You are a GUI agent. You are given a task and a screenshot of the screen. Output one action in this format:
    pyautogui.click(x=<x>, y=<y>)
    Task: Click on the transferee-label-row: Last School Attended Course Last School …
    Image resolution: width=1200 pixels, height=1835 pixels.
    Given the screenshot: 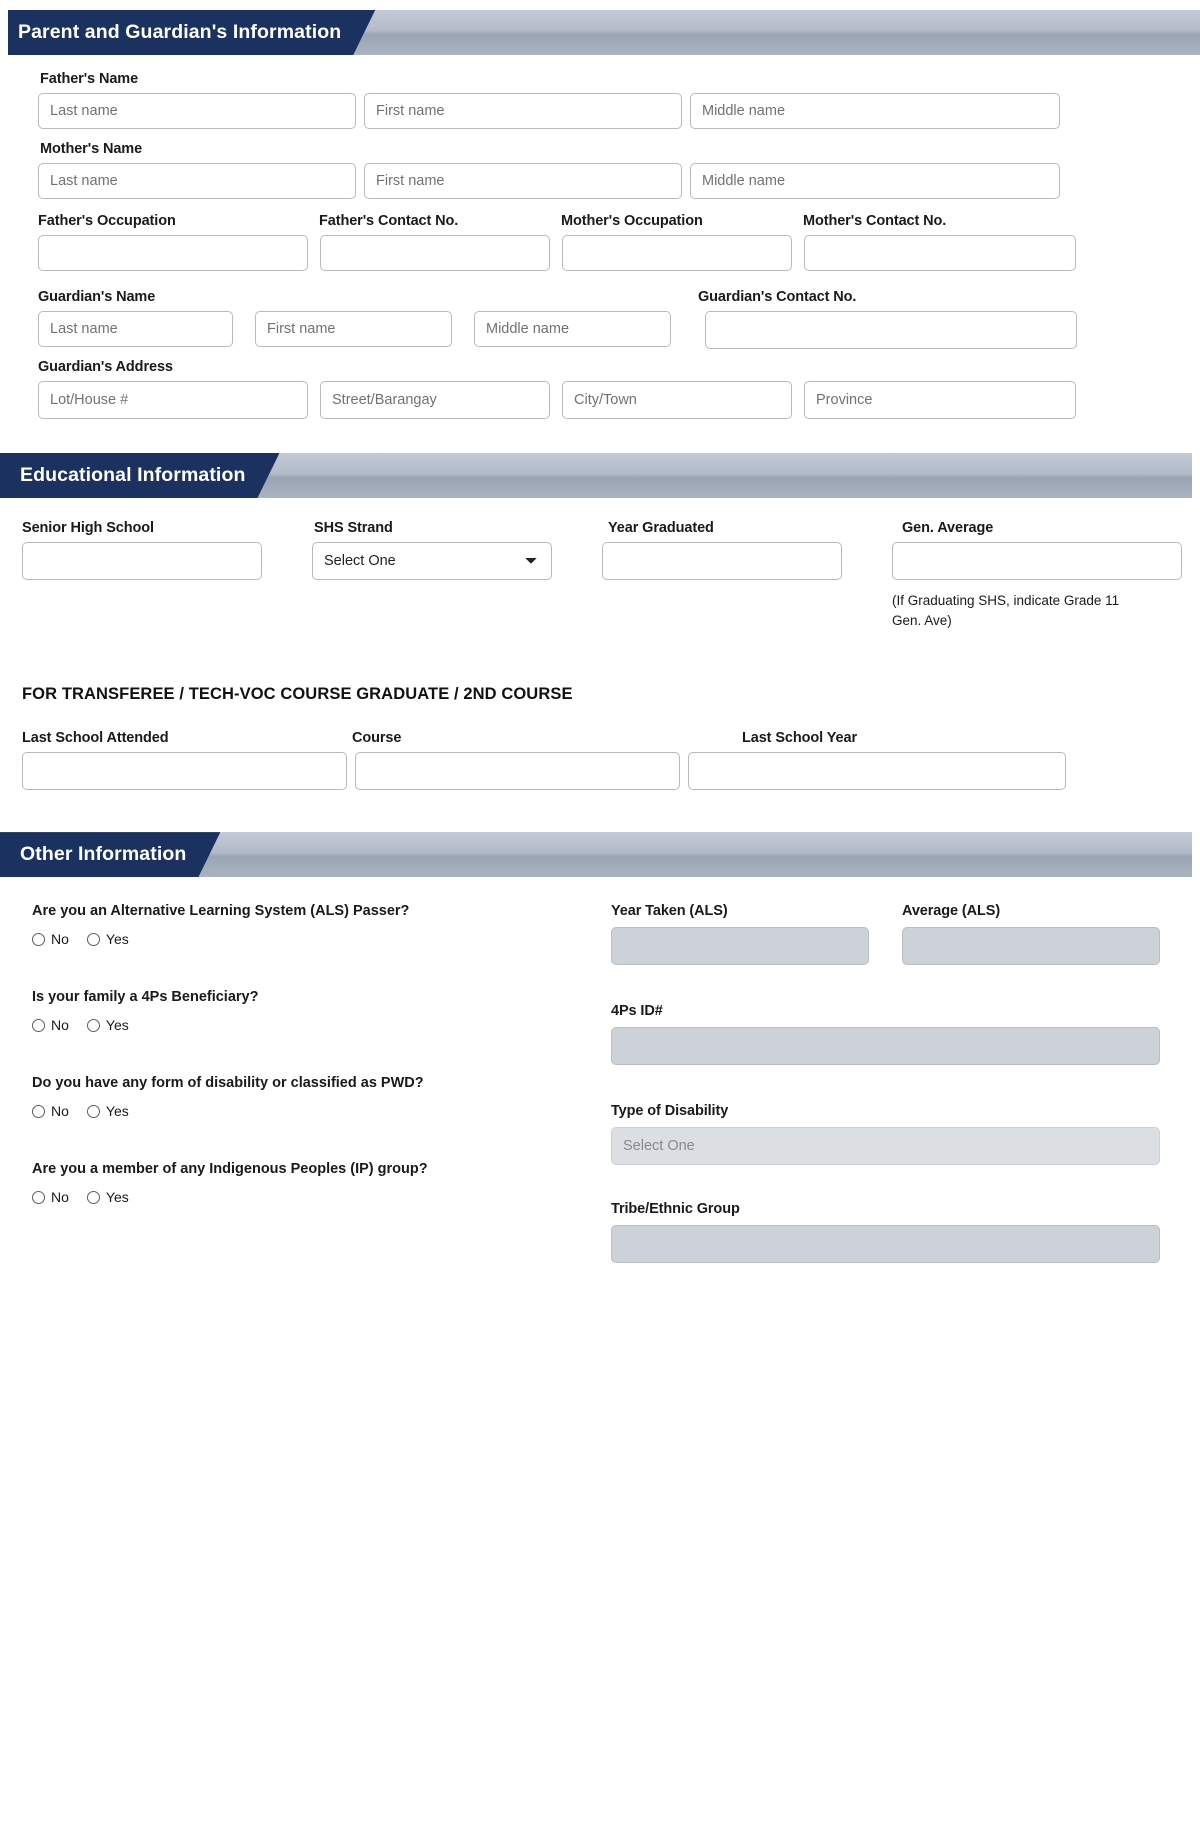 What is the action you would take?
    pyautogui.click(x=611, y=738)
    